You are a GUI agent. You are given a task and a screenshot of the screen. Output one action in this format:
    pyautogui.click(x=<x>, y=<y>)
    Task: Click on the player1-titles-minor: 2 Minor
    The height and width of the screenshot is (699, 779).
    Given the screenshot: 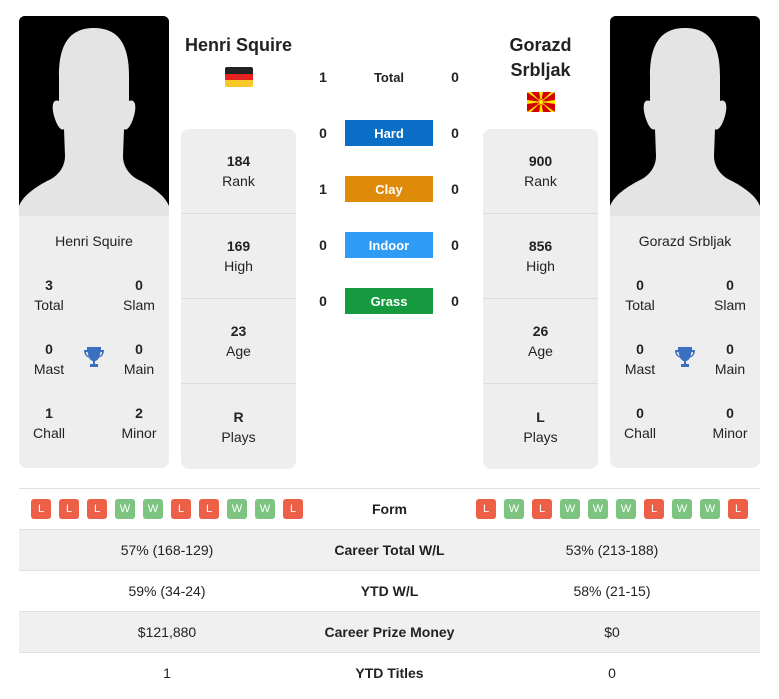 What is the action you would take?
    pyautogui.click(x=139, y=423)
    